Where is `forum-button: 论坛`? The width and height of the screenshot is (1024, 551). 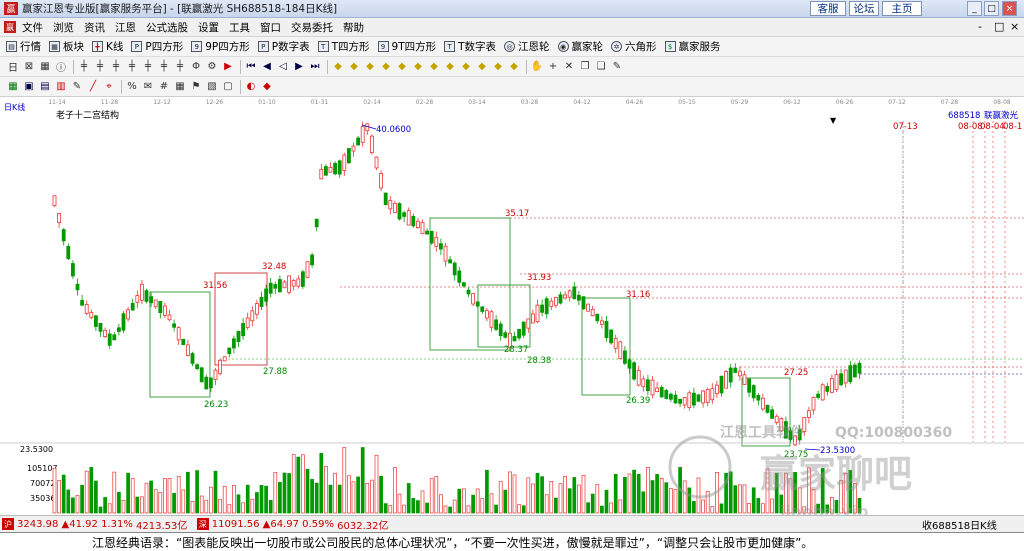
forum-button: 论坛 is located at coordinates (864, 8).